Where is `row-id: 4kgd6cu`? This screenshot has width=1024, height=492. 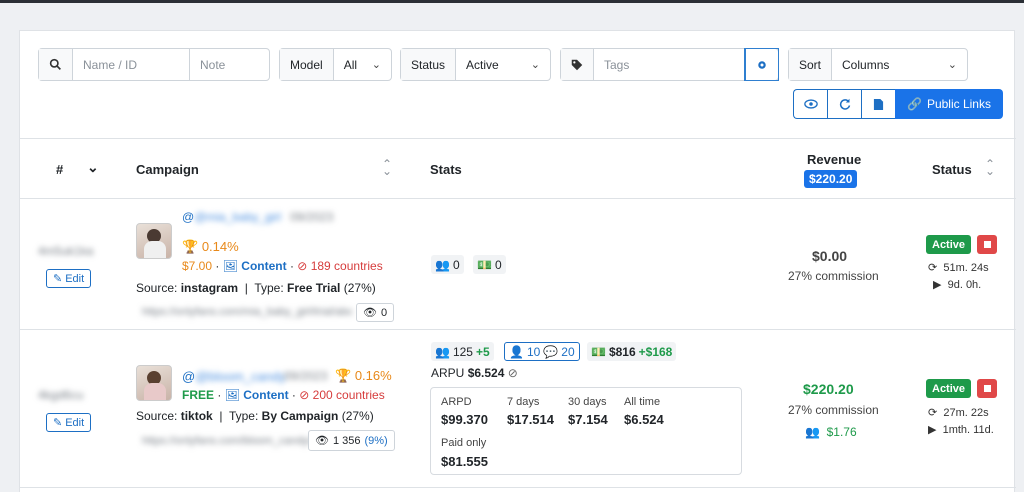
row-id: 4kgd6cu is located at coordinates (61, 395).